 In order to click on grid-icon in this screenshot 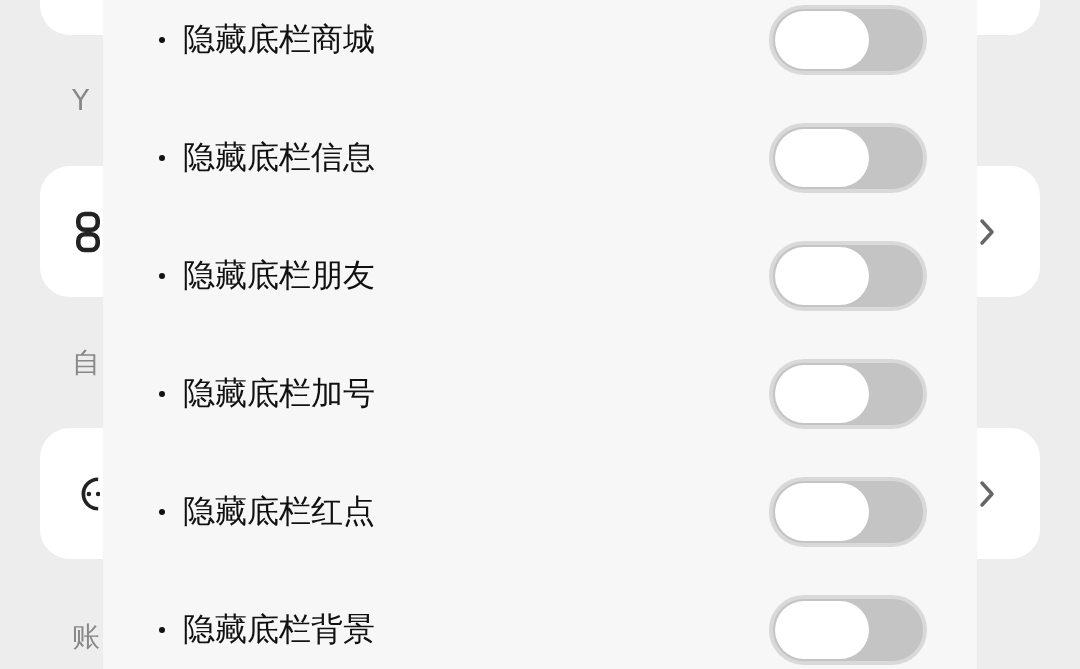, I will do `click(88, 231)`.